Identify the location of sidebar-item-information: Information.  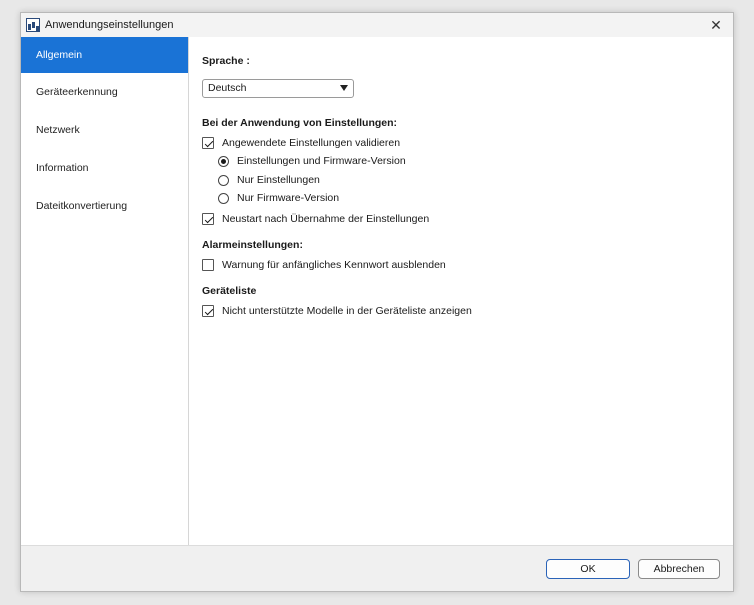
(104, 168).